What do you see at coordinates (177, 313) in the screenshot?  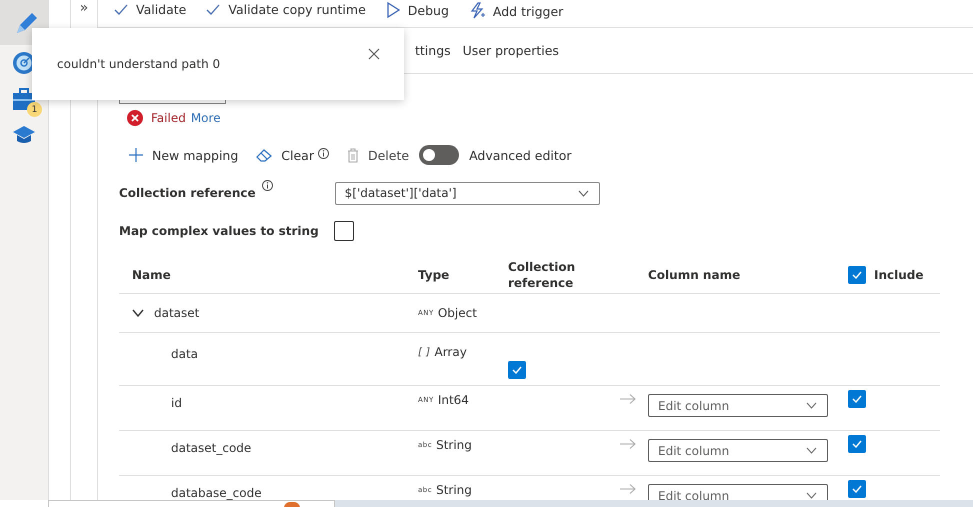 I see `table-cell: dataset` at bounding box center [177, 313].